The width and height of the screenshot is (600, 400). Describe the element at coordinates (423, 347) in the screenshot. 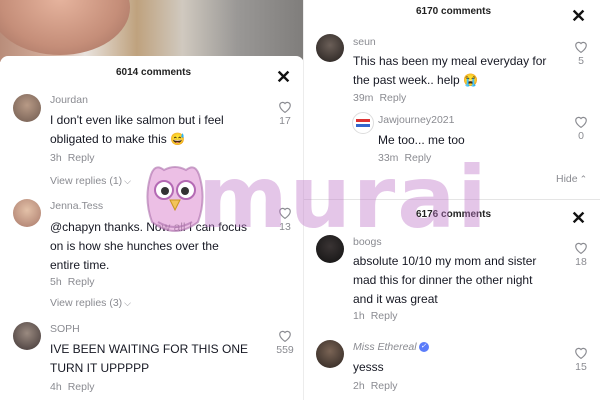

I see `verified-badge-icon: ✓` at that location.